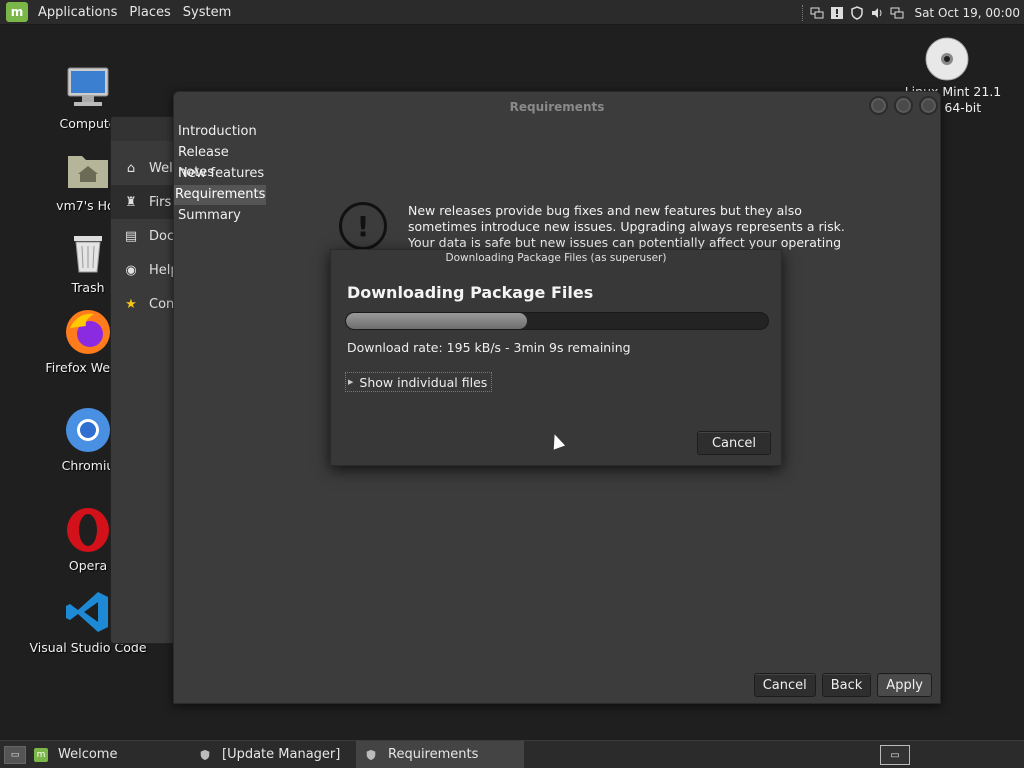 Image resolution: width=1024 pixels, height=768 pixels. What do you see at coordinates (88, 332) in the screenshot?
I see `firefox-icon` at bounding box center [88, 332].